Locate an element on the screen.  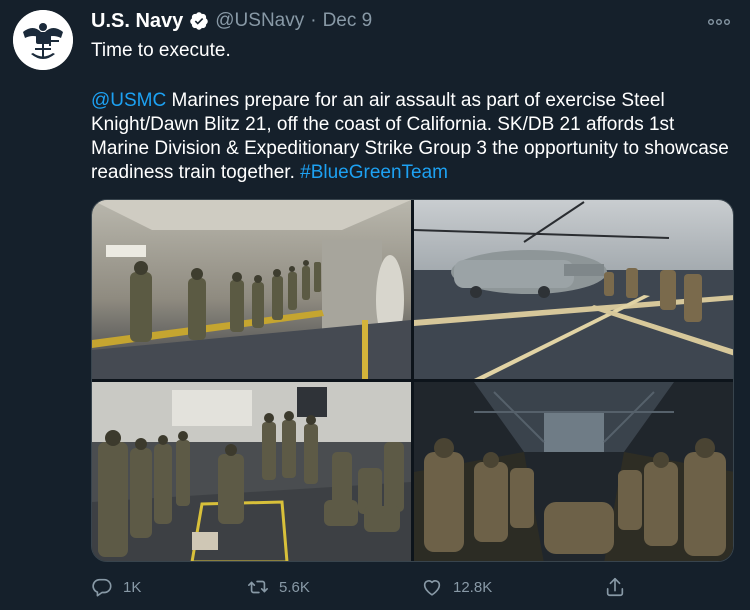
photo-aircraft-cabin is located at coordinates (573, 471).